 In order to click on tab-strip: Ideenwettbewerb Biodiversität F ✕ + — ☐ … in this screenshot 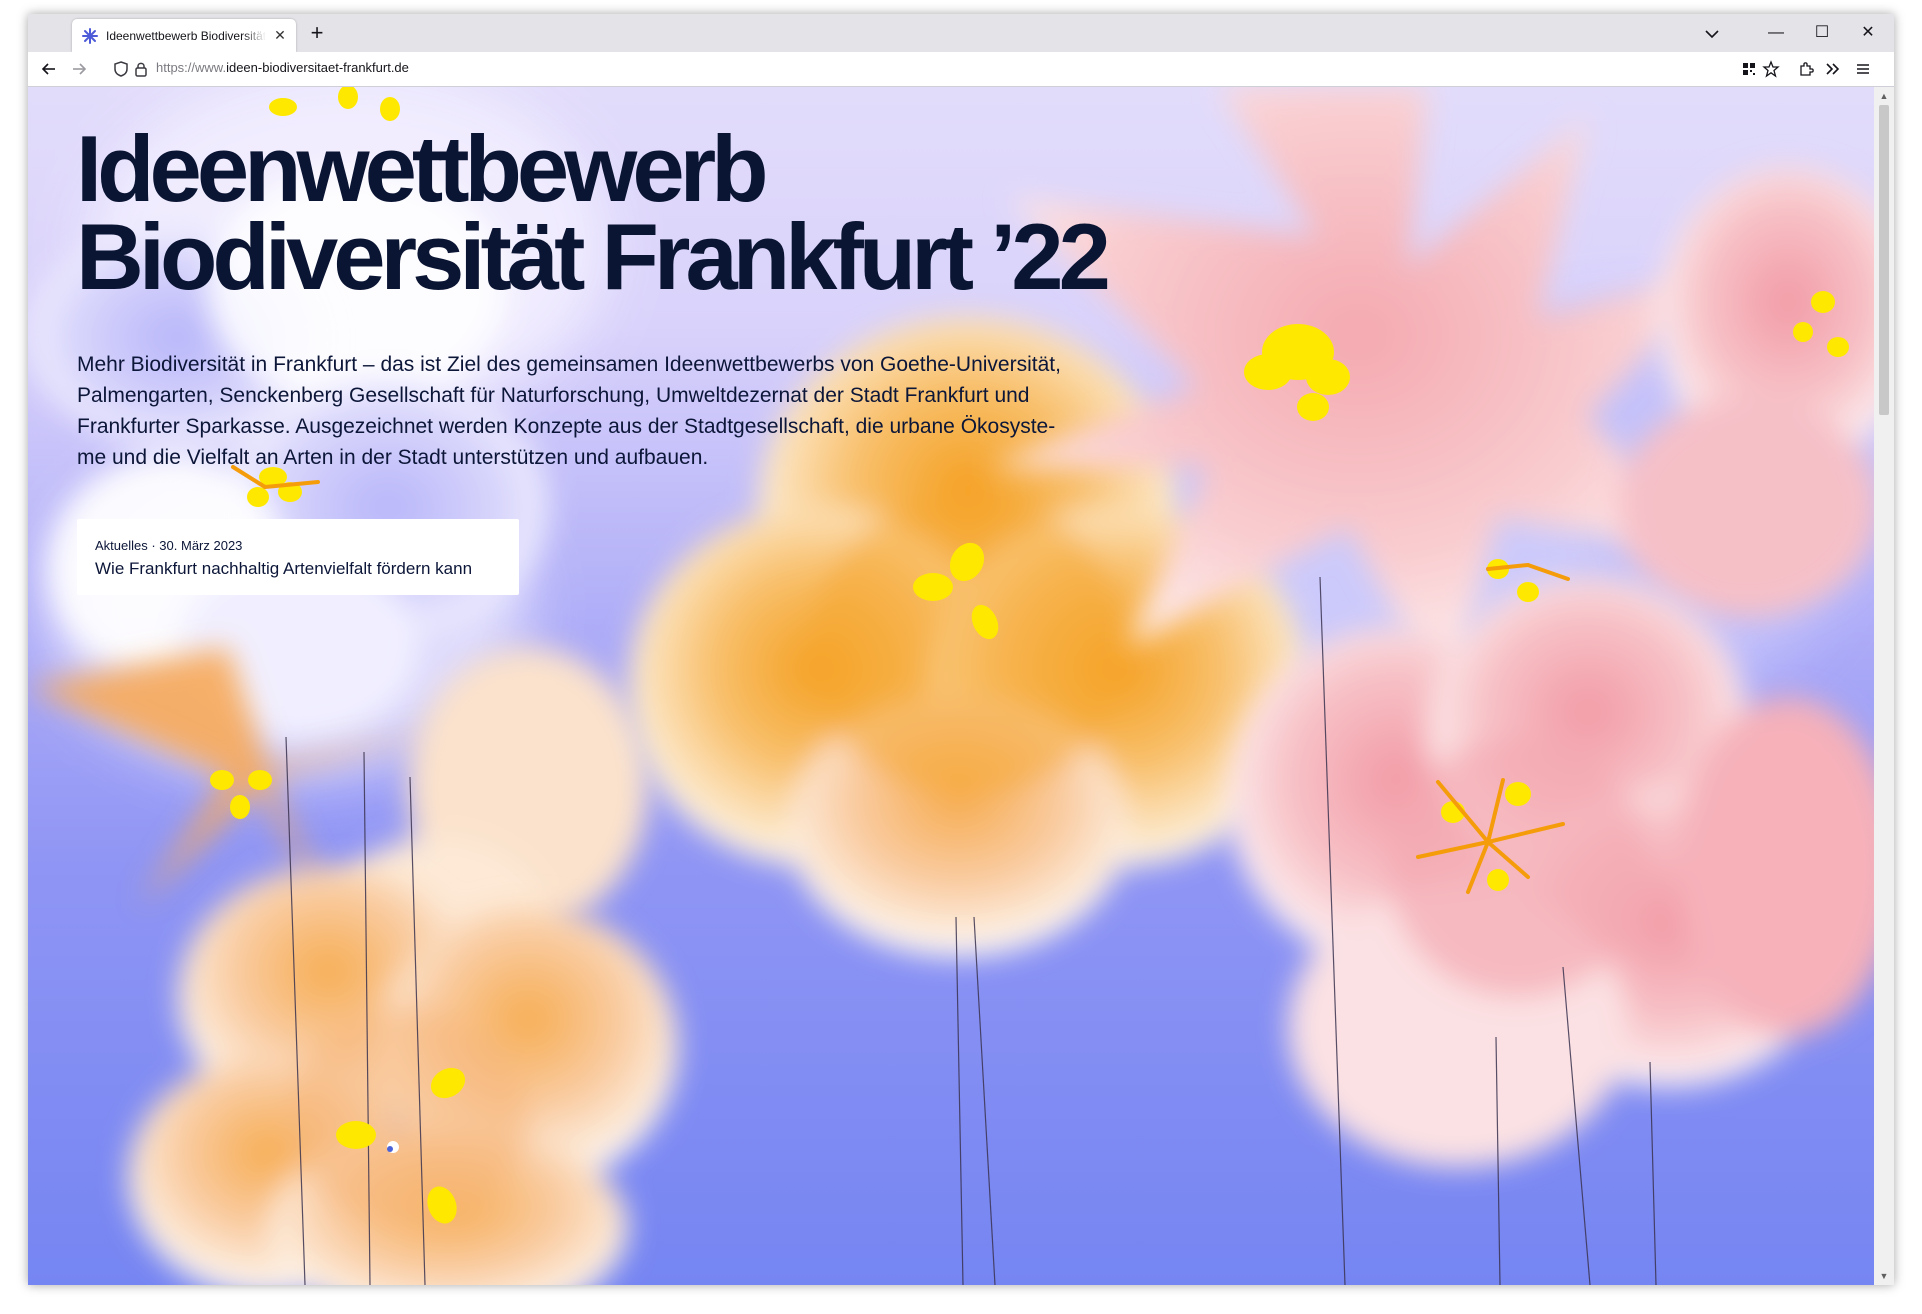, I will do `click(961, 33)`.